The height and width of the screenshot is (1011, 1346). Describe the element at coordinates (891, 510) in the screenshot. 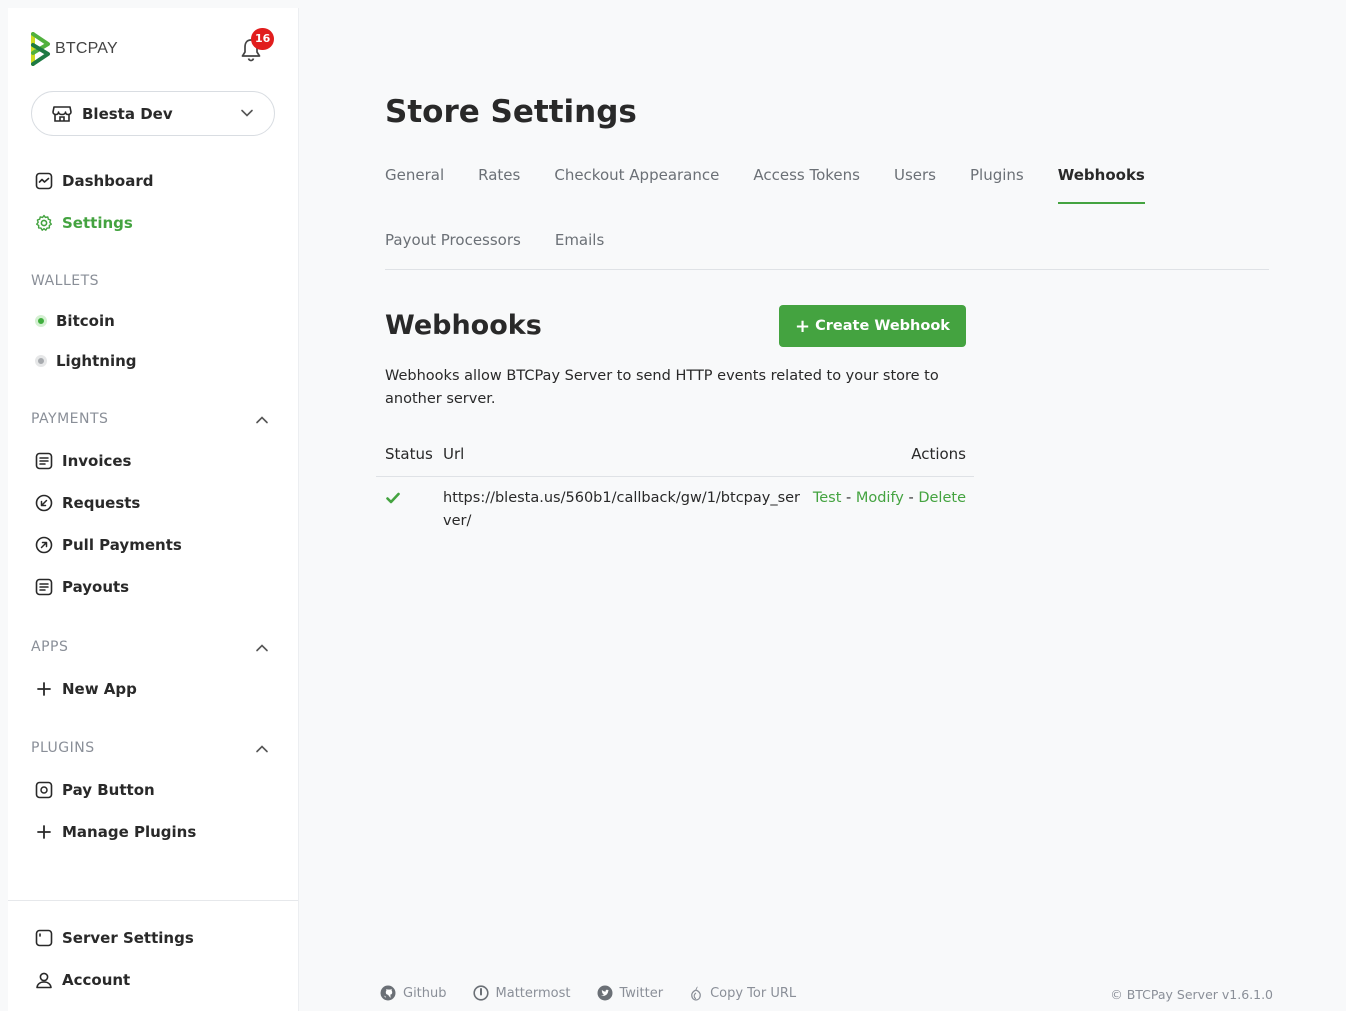

I see `actions-cell: Test - Modify - Delete` at that location.